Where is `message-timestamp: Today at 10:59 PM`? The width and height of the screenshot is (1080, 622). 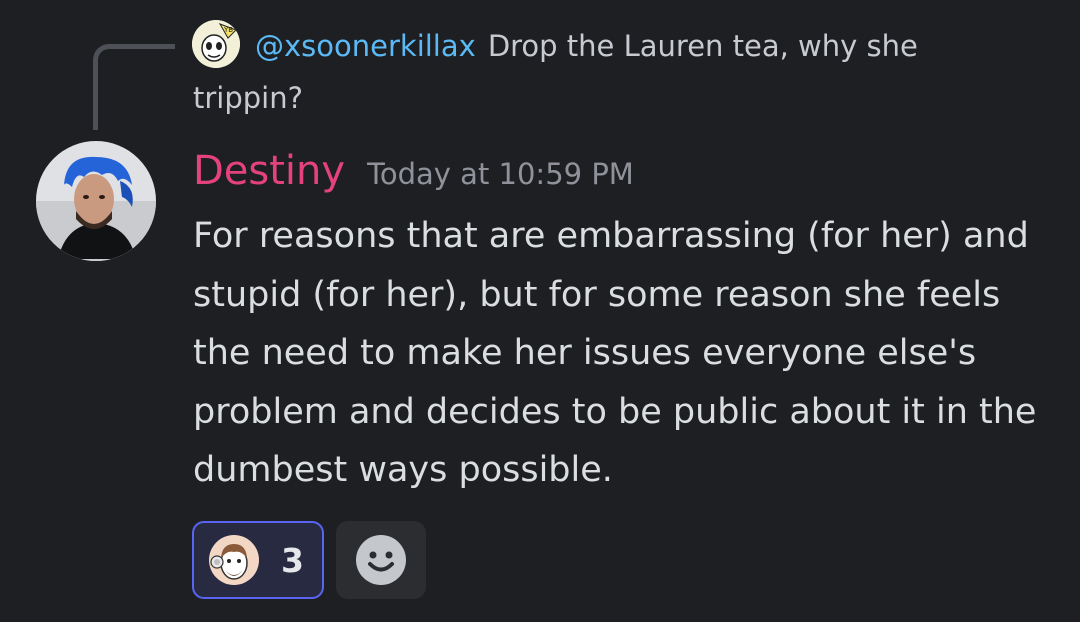
message-timestamp: Today at 10:59 PM is located at coordinates (500, 174).